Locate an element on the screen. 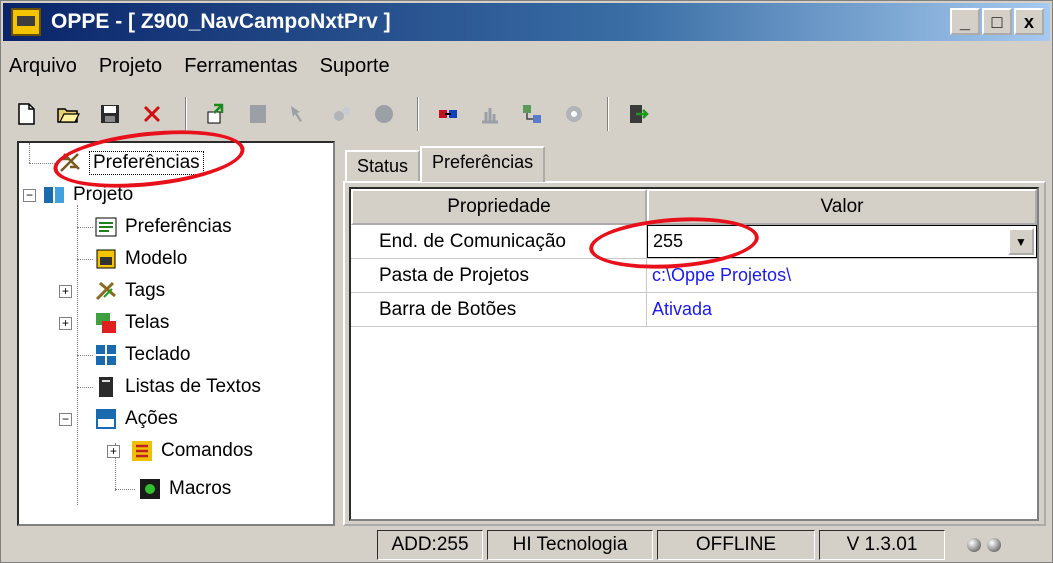 The image size is (1053, 563). property-name: Barra de Botões is located at coordinates (499, 309).